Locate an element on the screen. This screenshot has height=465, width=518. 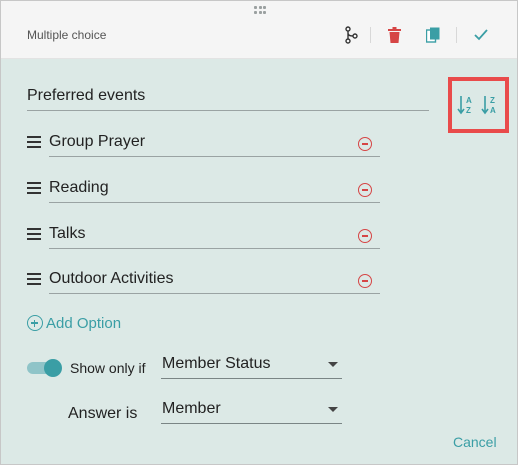
option-row: Group Prayer is located at coordinates (204, 145).